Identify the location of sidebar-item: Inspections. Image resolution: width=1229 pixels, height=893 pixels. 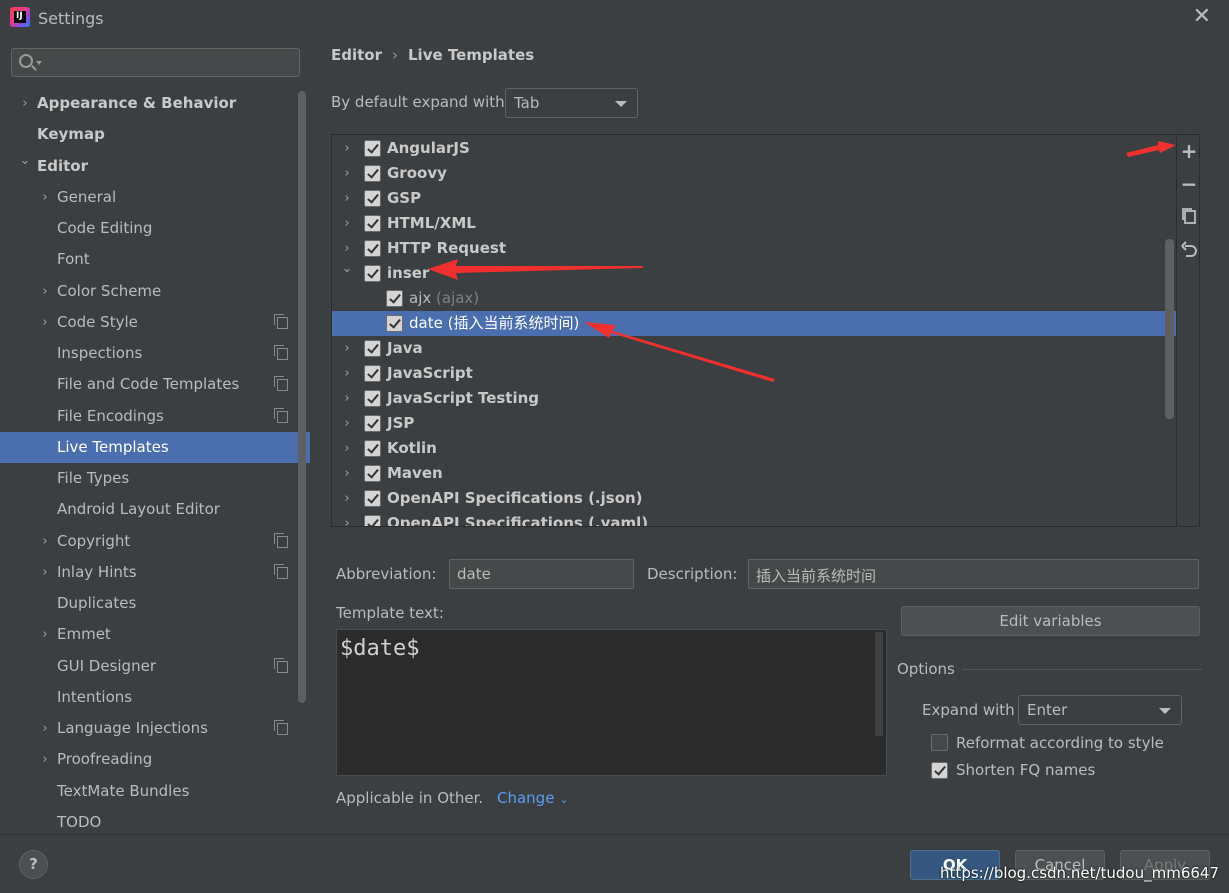
(155, 353).